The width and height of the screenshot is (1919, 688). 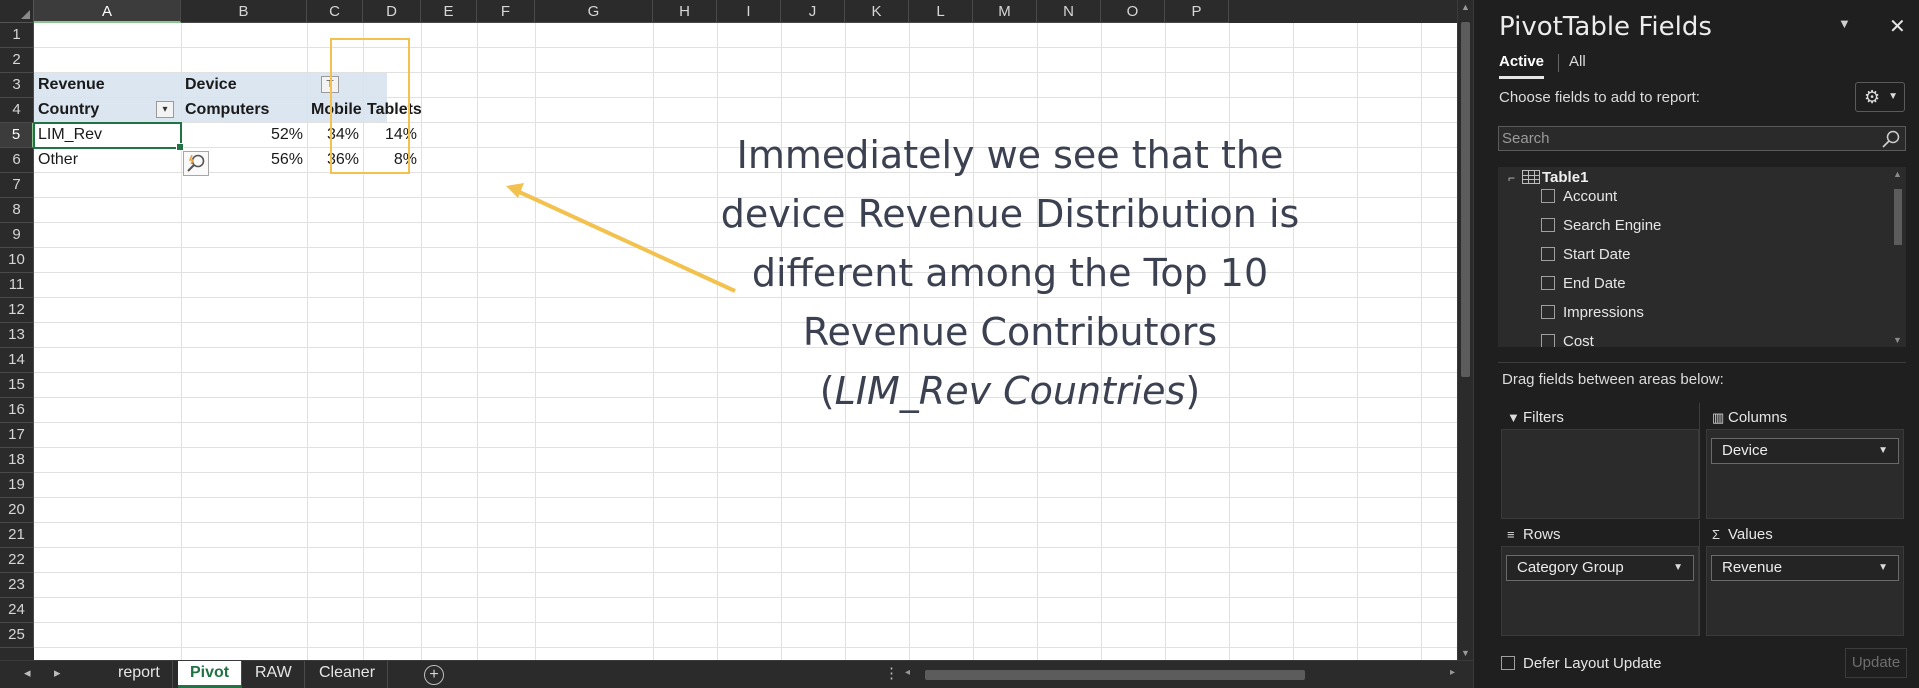 I want to click on column-header-h: H, so click(x=685, y=11).